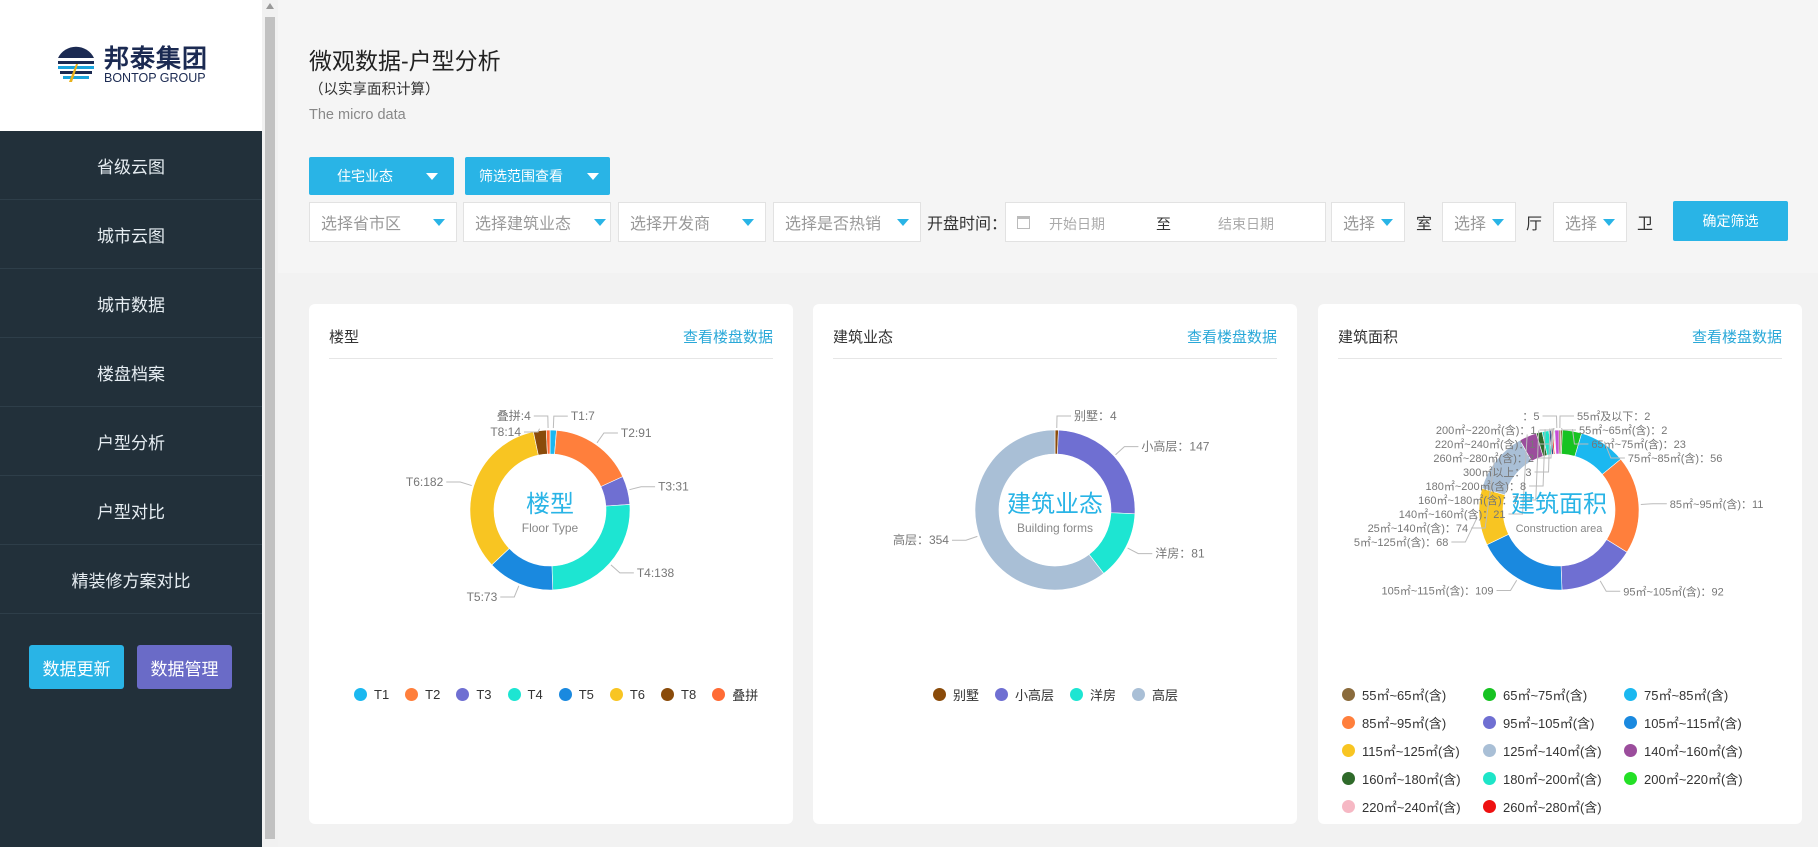 This screenshot has height=847, width=1818. Describe the element at coordinates (1051, 500) in the screenshot. I see `building-forms-donut-chart: 别墅：4 小高层：147 洋房：81 高层：354 建筑业态 Building forms` at that location.